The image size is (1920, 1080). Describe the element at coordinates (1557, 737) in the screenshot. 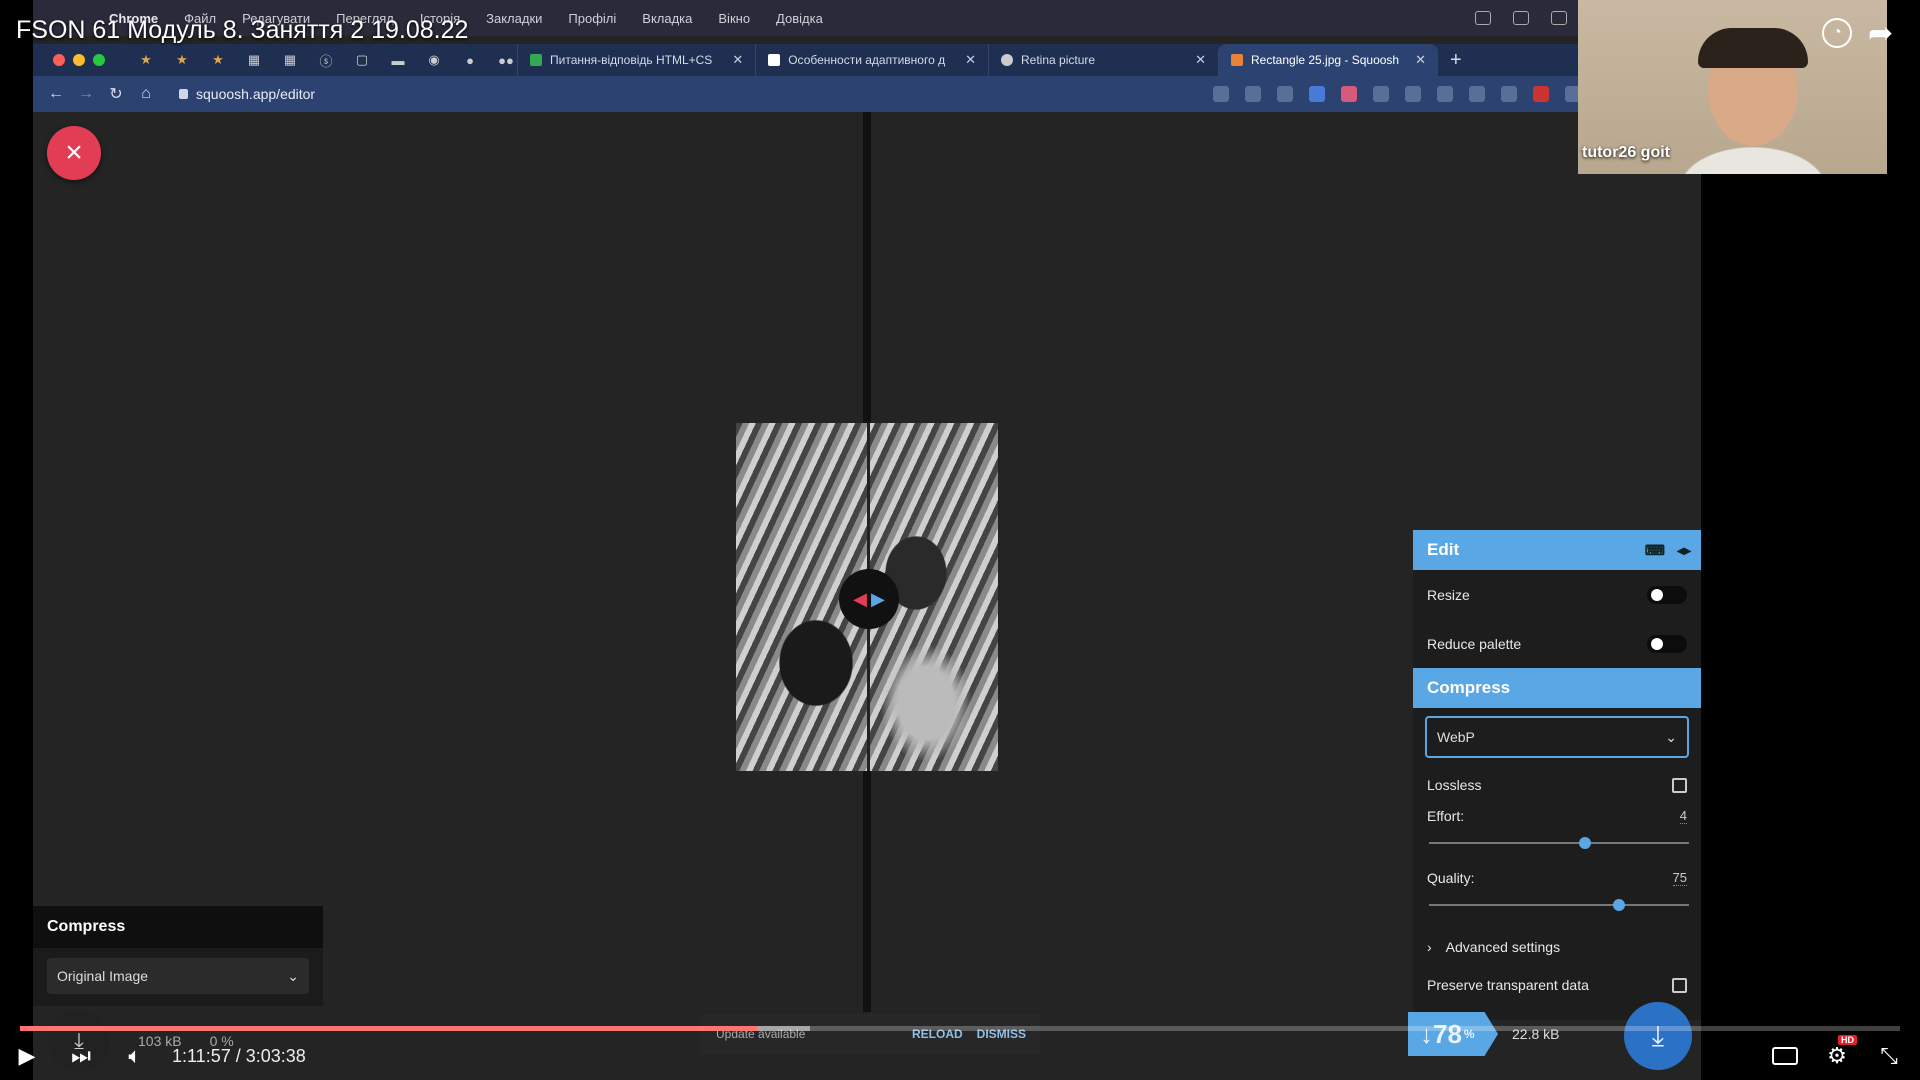

I see `codec-select: WebP ⌄` at that location.